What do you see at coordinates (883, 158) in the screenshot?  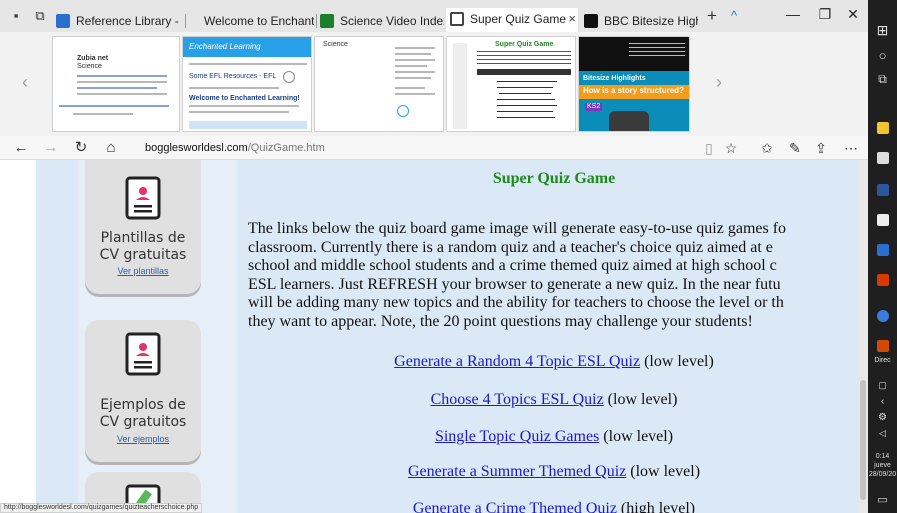 I see `store-icon` at bounding box center [883, 158].